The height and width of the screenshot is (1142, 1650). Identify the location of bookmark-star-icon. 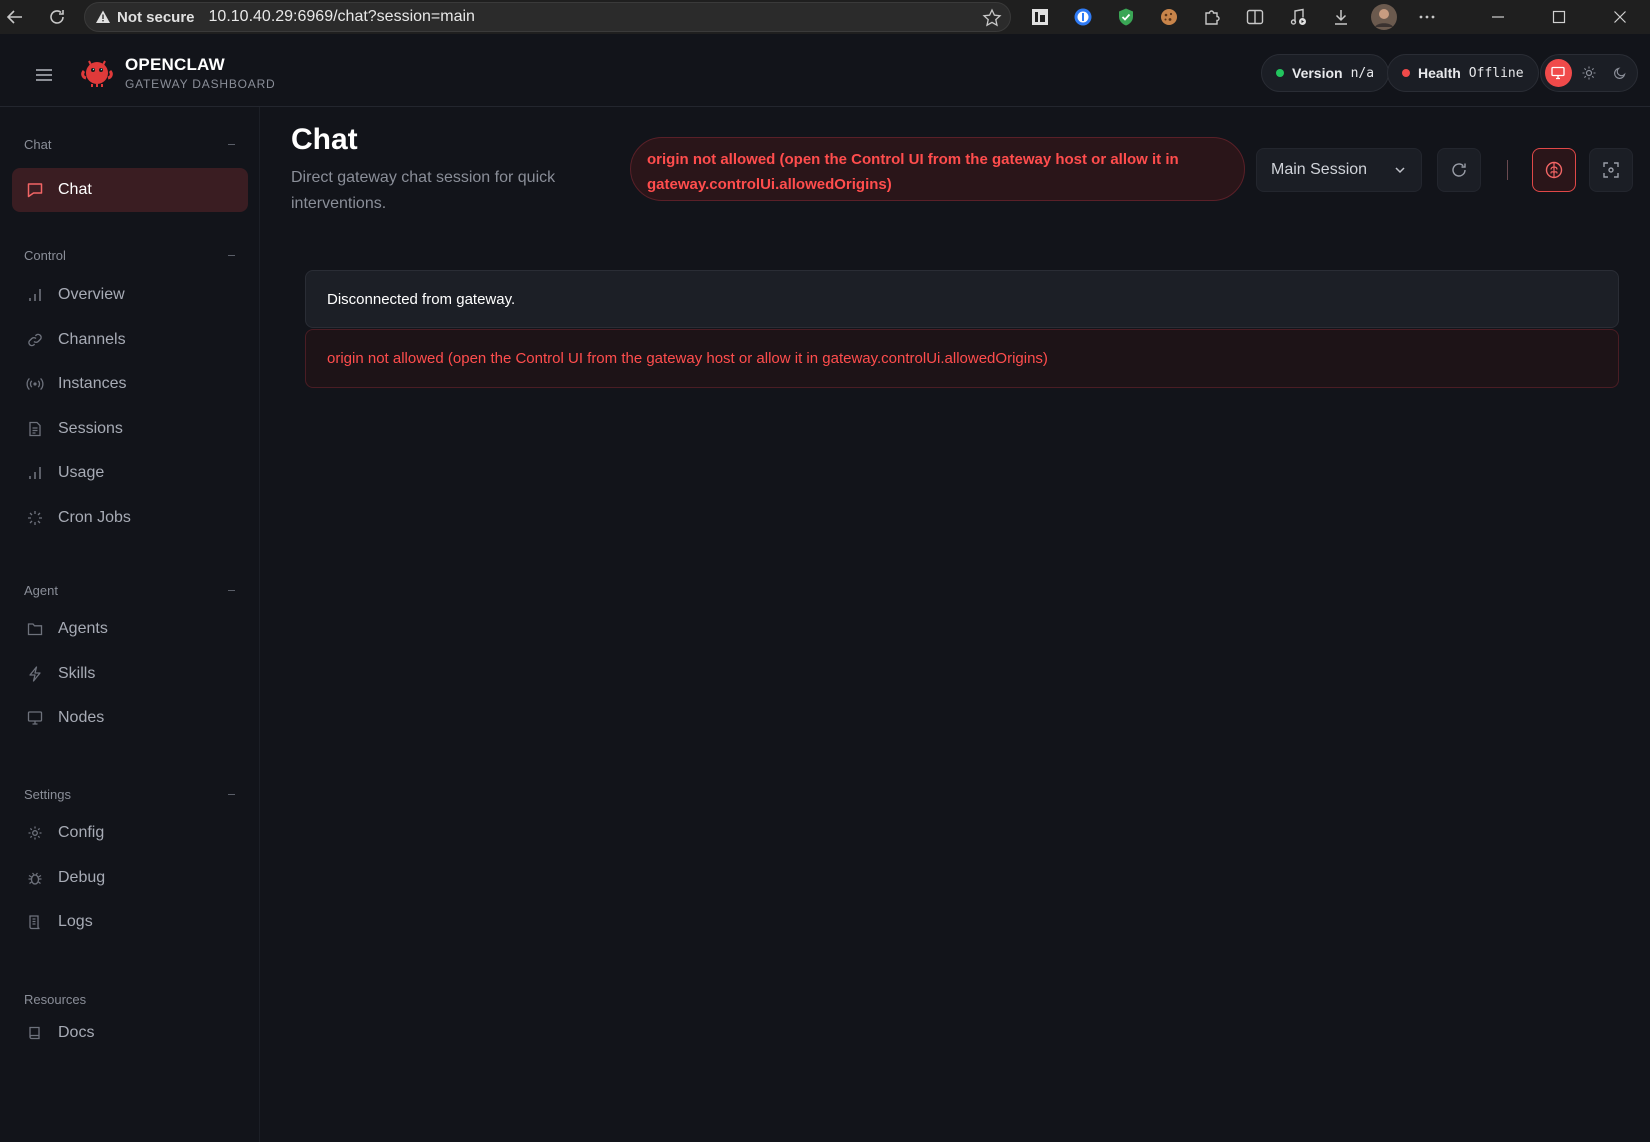
(992, 18).